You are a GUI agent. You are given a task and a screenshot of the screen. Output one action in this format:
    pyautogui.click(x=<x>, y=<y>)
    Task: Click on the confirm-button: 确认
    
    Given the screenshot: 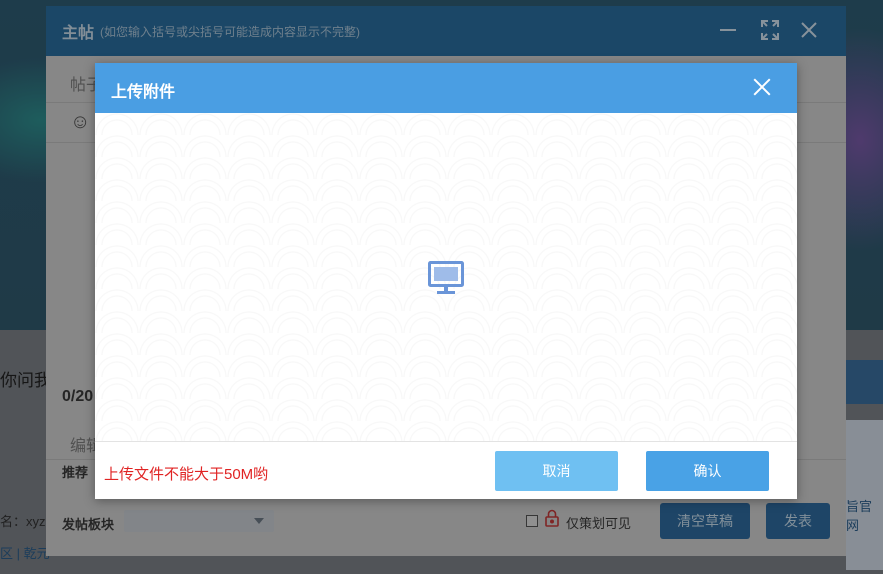 What is the action you would take?
    pyautogui.click(x=707, y=471)
    